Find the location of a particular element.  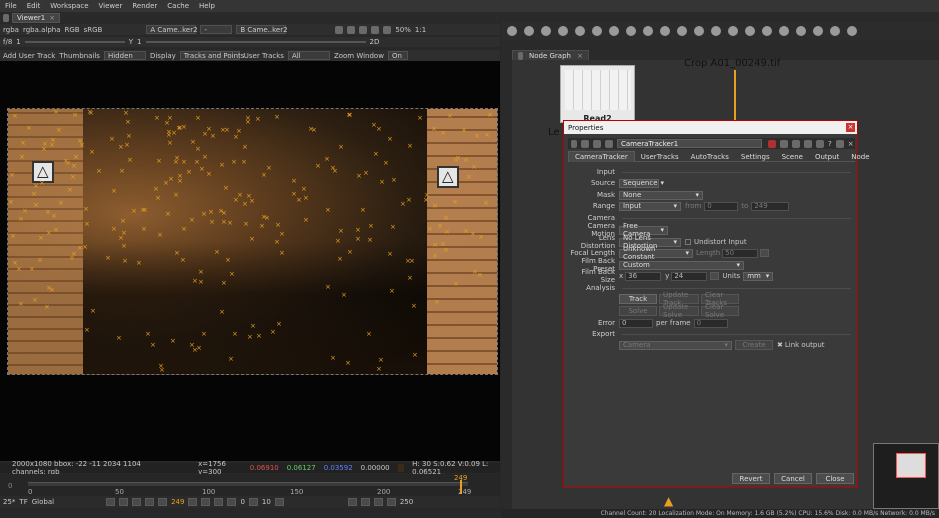

track-button: Track is located at coordinates (638, 299).